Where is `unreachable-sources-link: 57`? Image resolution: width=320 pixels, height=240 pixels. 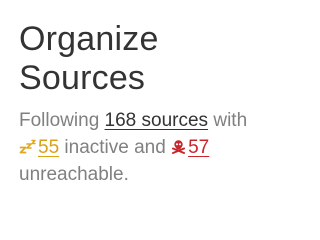 unreachable-sources-link: 57 is located at coordinates (190, 147).